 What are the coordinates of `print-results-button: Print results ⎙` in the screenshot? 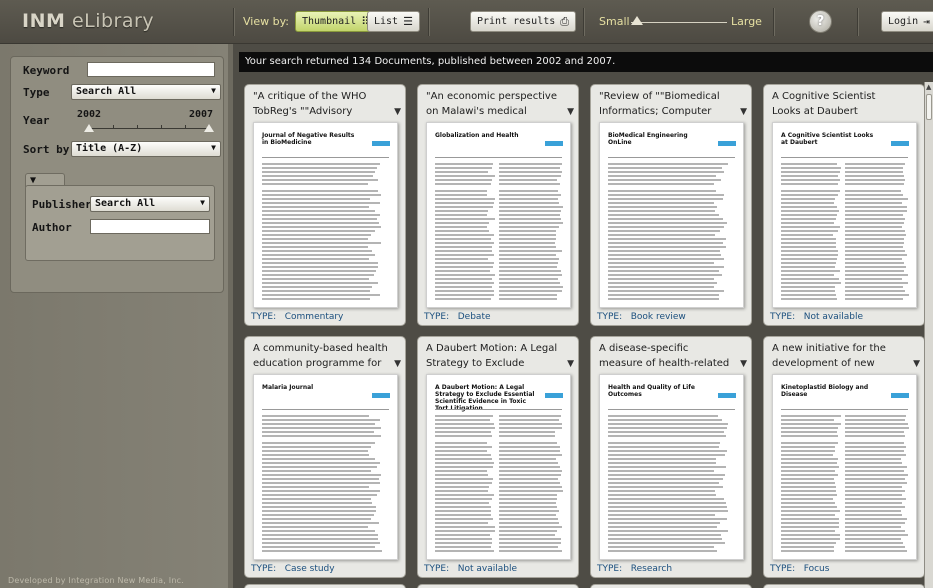 It's located at (523, 21).